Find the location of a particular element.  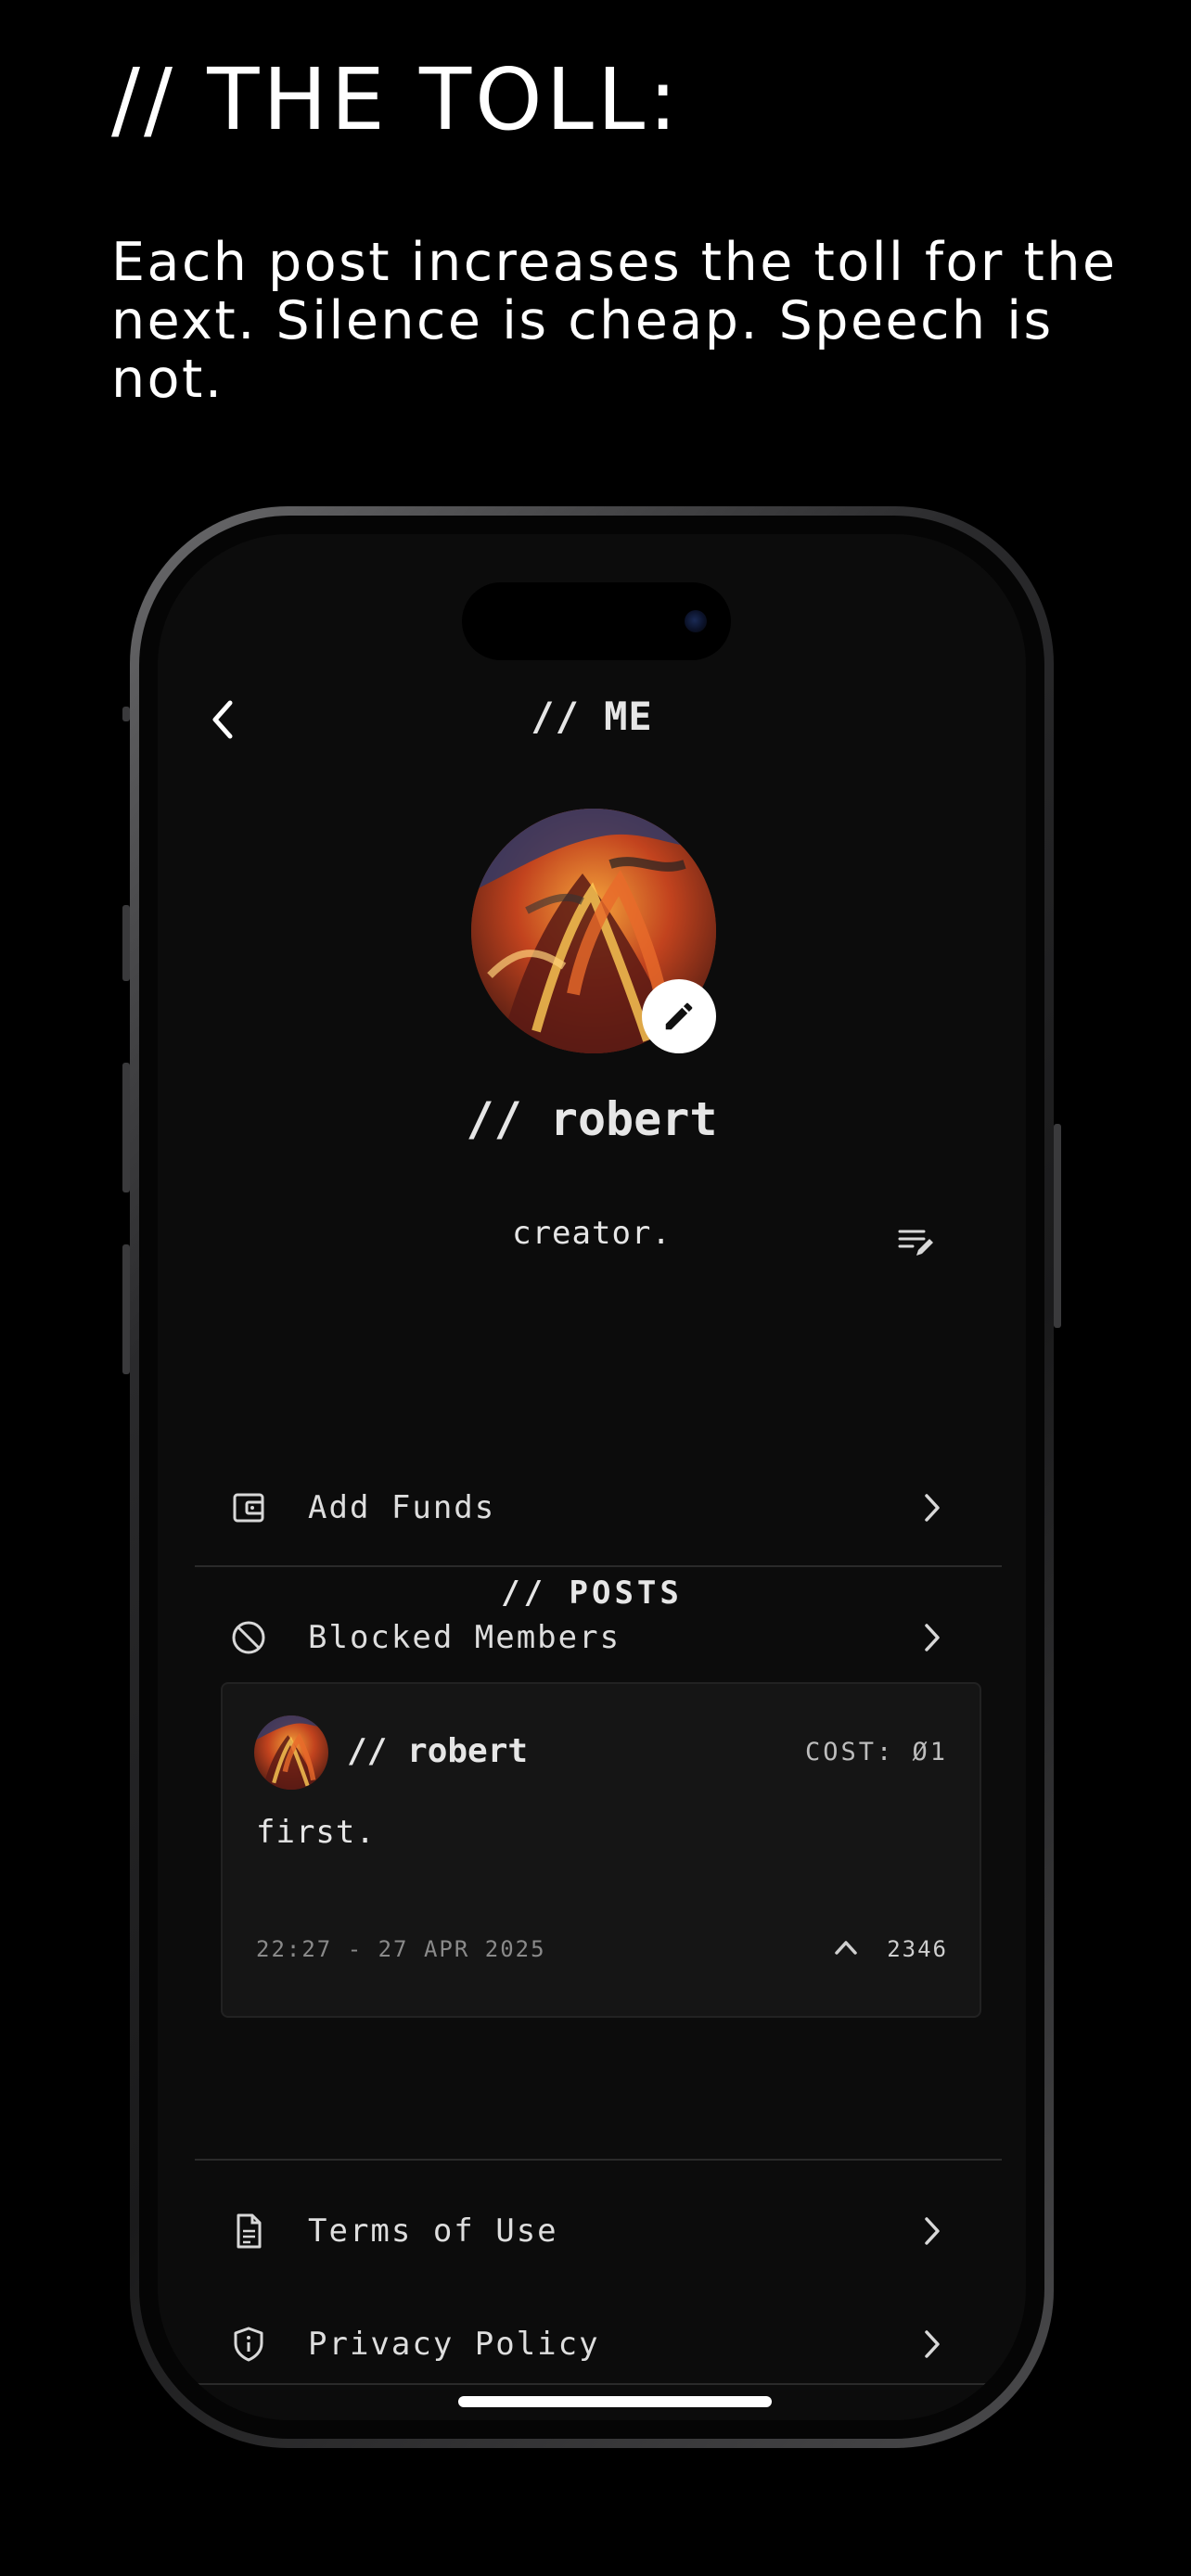

volume-up-button is located at coordinates (126, 1127).